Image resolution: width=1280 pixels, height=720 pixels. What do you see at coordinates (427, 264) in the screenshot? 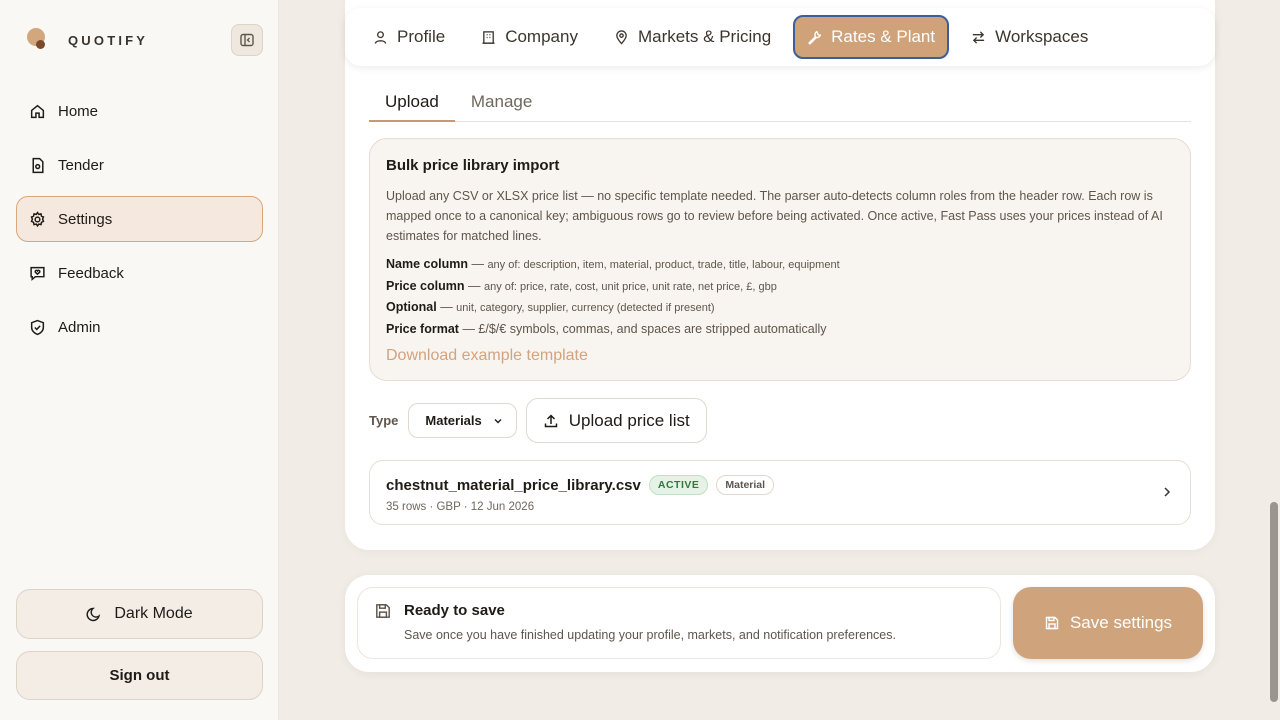
I see `rule-label: Name column` at bounding box center [427, 264].